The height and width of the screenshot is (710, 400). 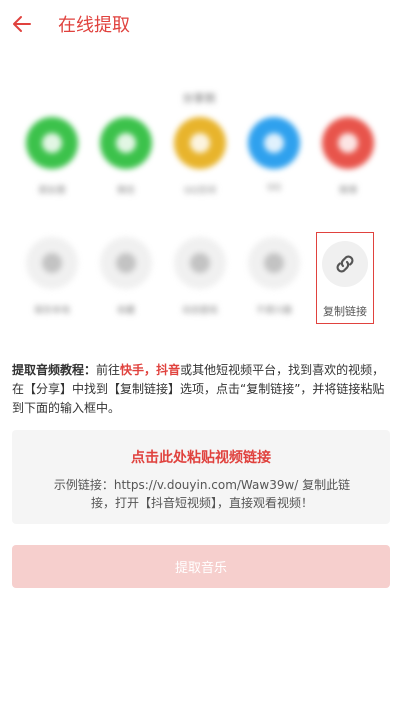 I want to click on share-option-live-wallpaper: 动态壁纸, so click(x=200, y=276).